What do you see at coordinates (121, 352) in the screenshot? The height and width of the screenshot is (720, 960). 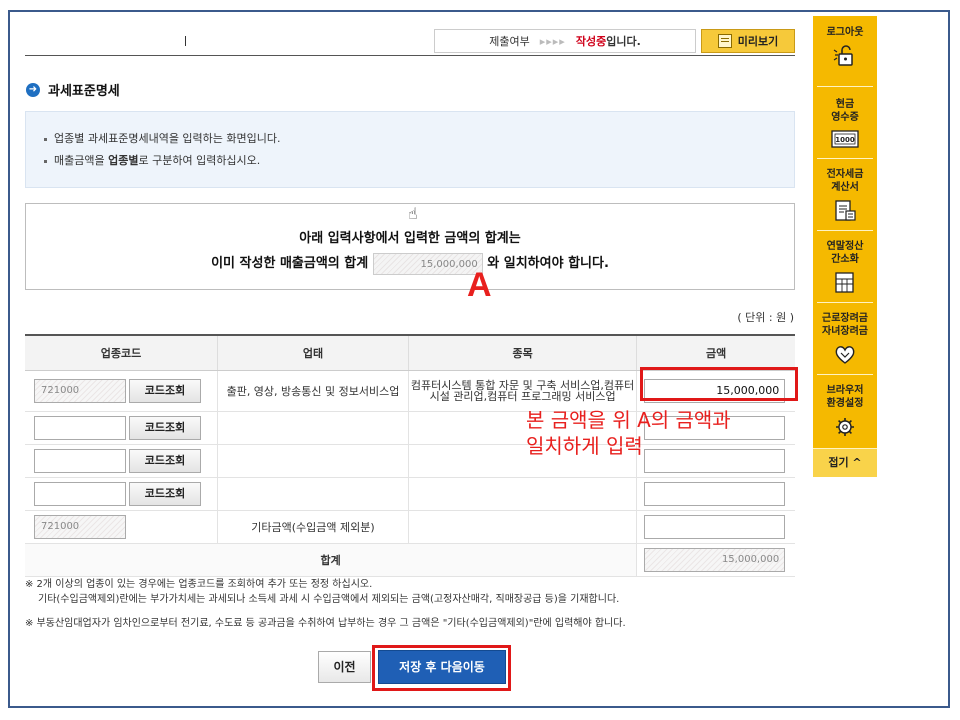 I see `col-header-code: 업종코드` at bounding box center [121, 352].